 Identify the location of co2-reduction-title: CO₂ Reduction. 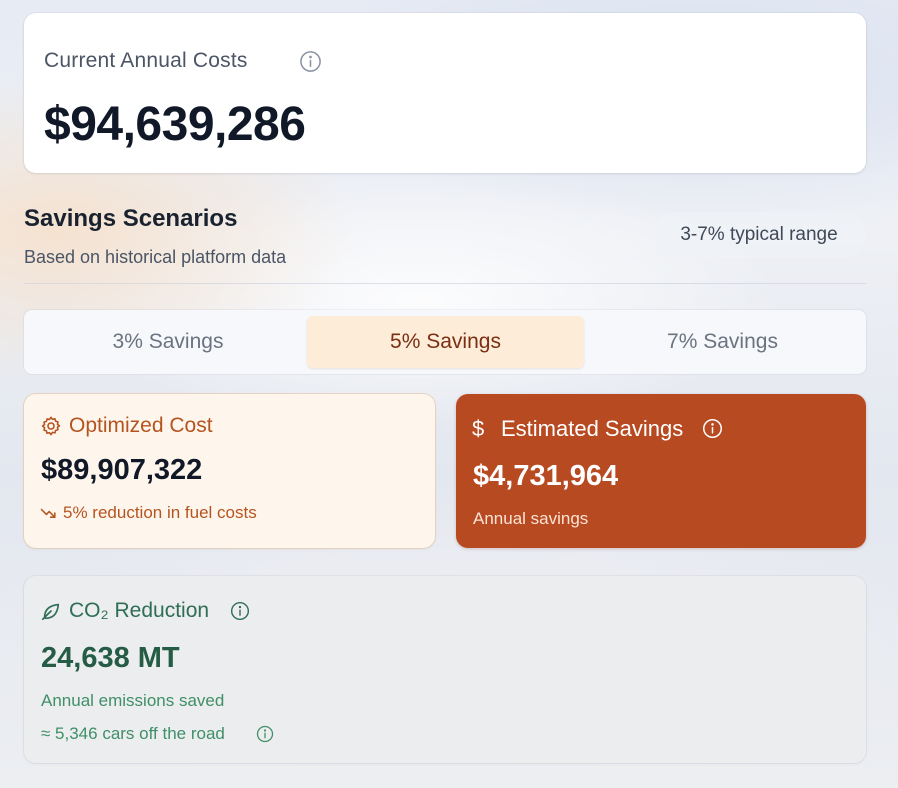
(139, 610).